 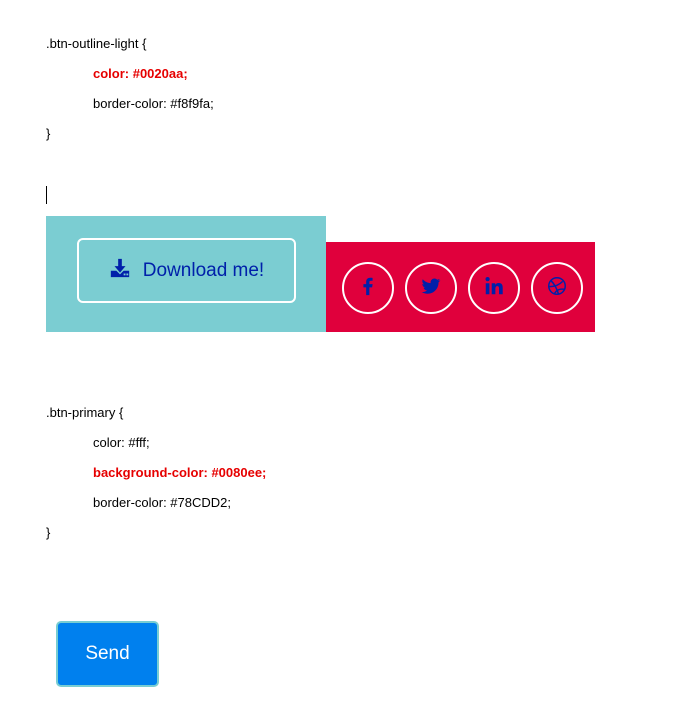 I want to click on twitter-button, so click(x=431, y=288).